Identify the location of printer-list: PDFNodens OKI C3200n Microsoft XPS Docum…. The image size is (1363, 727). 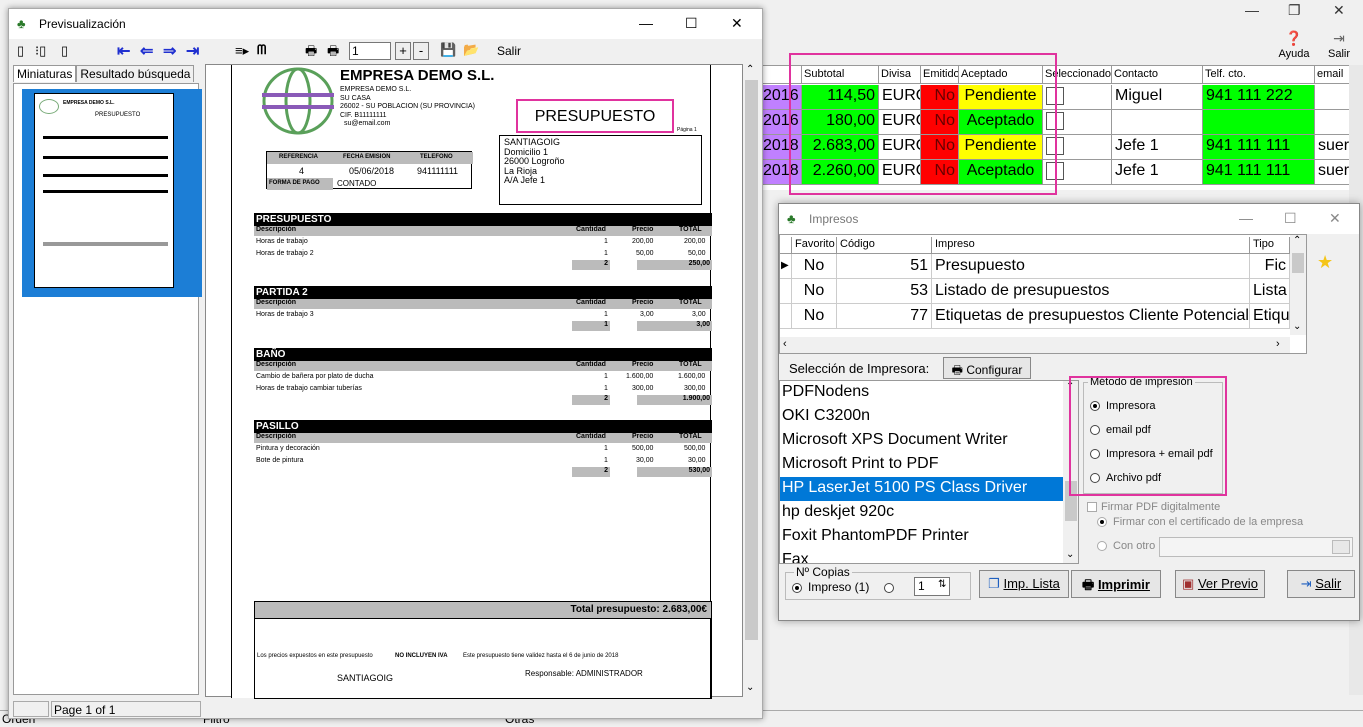
(929, 472).